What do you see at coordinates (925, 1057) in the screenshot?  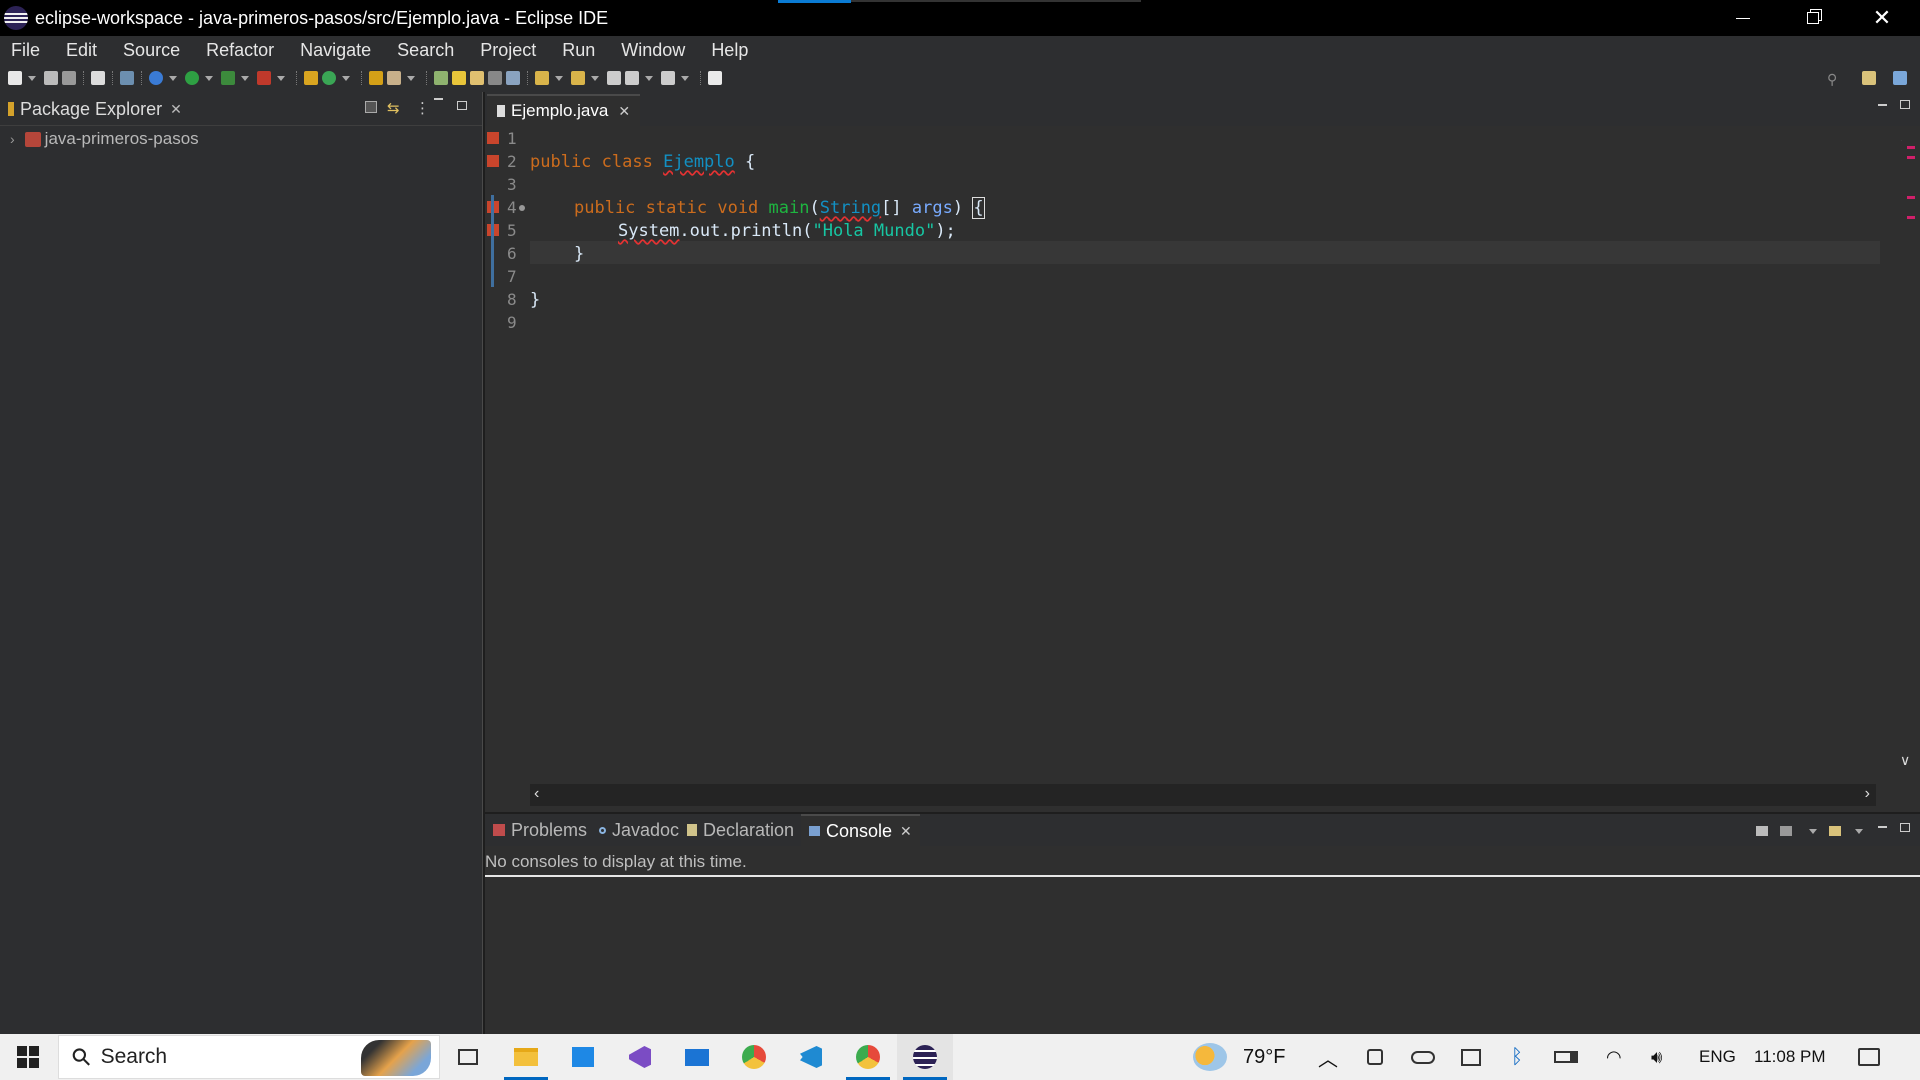 I see `eclipse-button` at bounding box center [925, 1057].